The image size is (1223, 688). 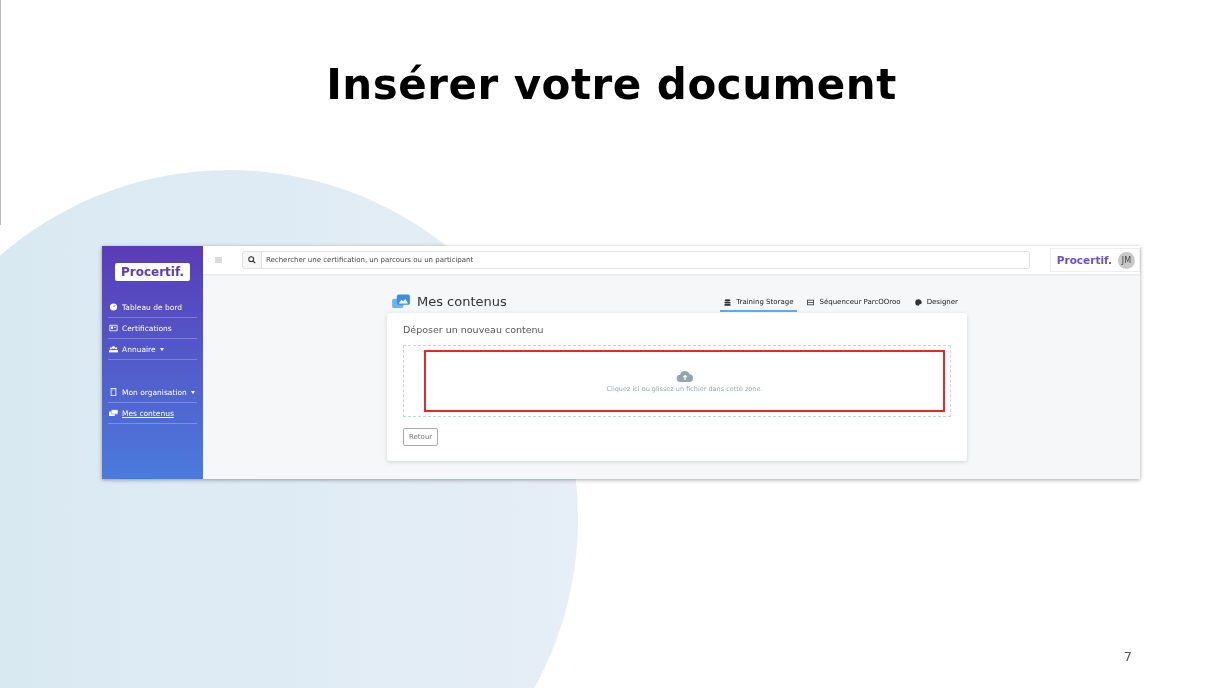 What do you see at coordinates (1127, 656) in the screenshot?
I see `page-number: 7` at bounding box center [1127, 656].